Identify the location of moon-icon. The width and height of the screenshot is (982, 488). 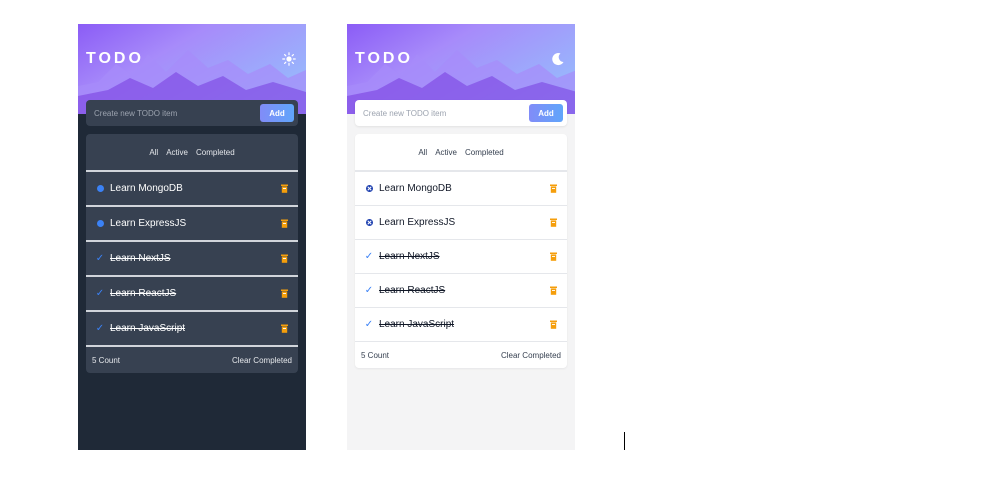
(558, 59).